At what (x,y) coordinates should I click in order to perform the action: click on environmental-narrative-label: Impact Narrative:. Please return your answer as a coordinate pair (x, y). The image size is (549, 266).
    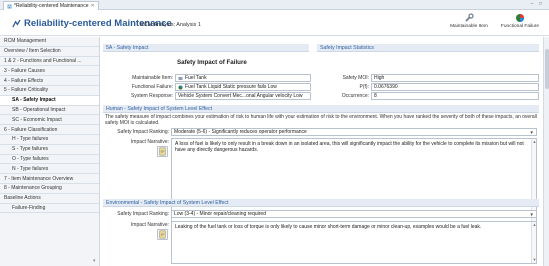
    Looking at the image, I should click on (149, 225).